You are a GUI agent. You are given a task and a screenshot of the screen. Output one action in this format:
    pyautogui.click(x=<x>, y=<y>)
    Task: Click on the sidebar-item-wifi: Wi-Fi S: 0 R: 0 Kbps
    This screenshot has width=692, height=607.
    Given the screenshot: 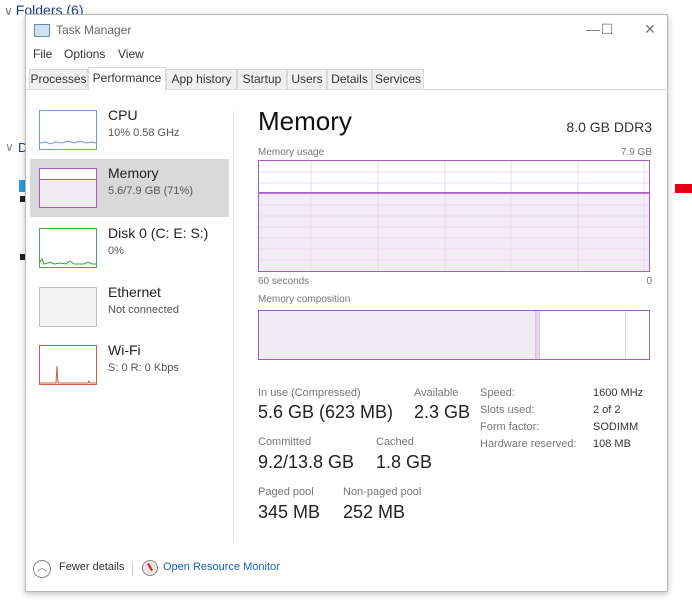 What is the action you would take?
    pyautogui.click(x=129, y=365)
    